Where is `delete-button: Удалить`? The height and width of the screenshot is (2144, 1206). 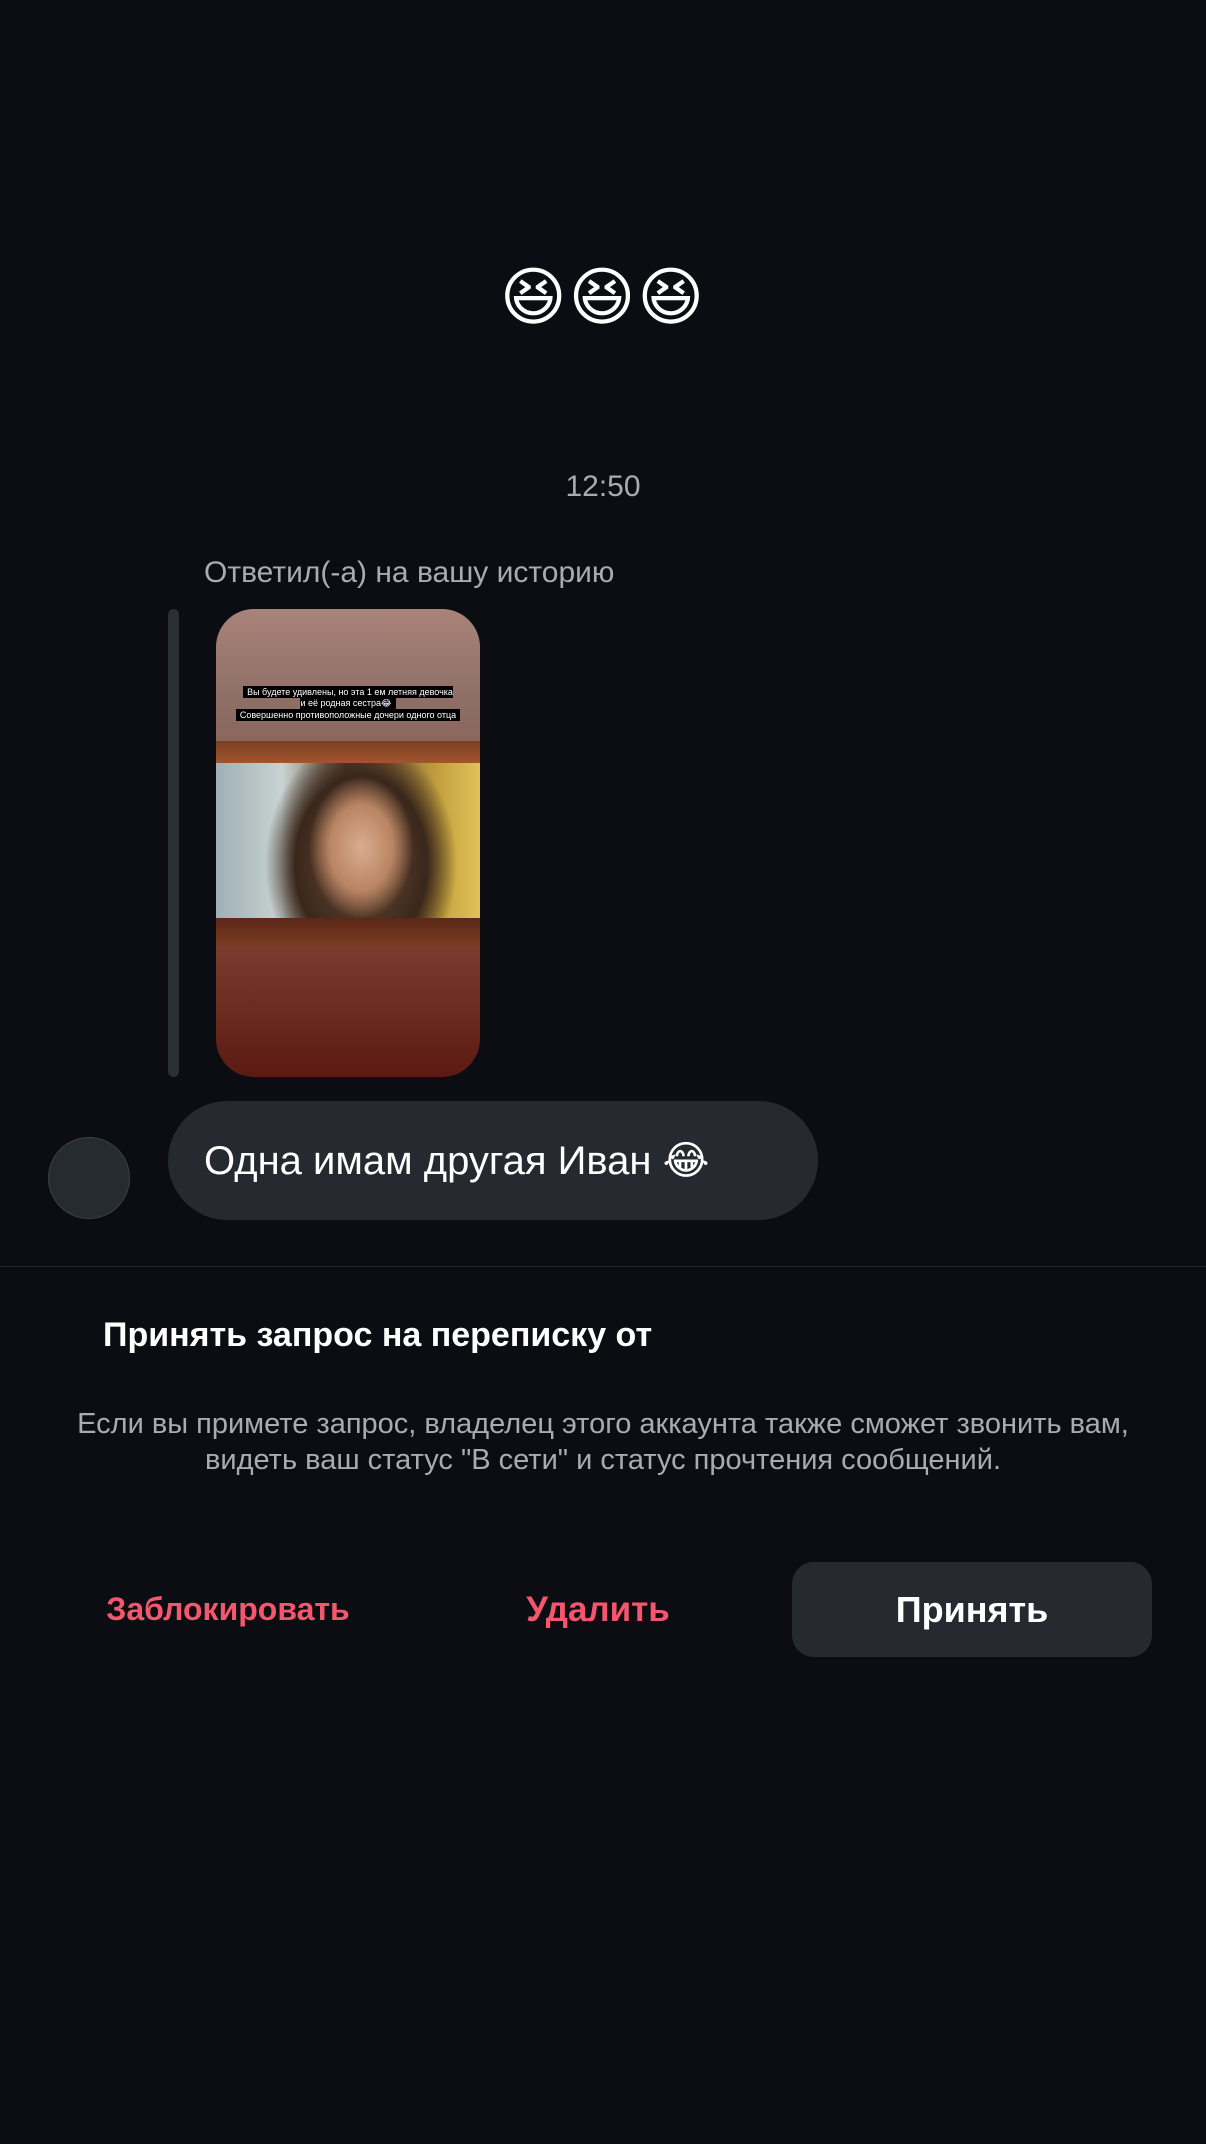
delete-button: Удалить is located at coordinates (598, 1609).